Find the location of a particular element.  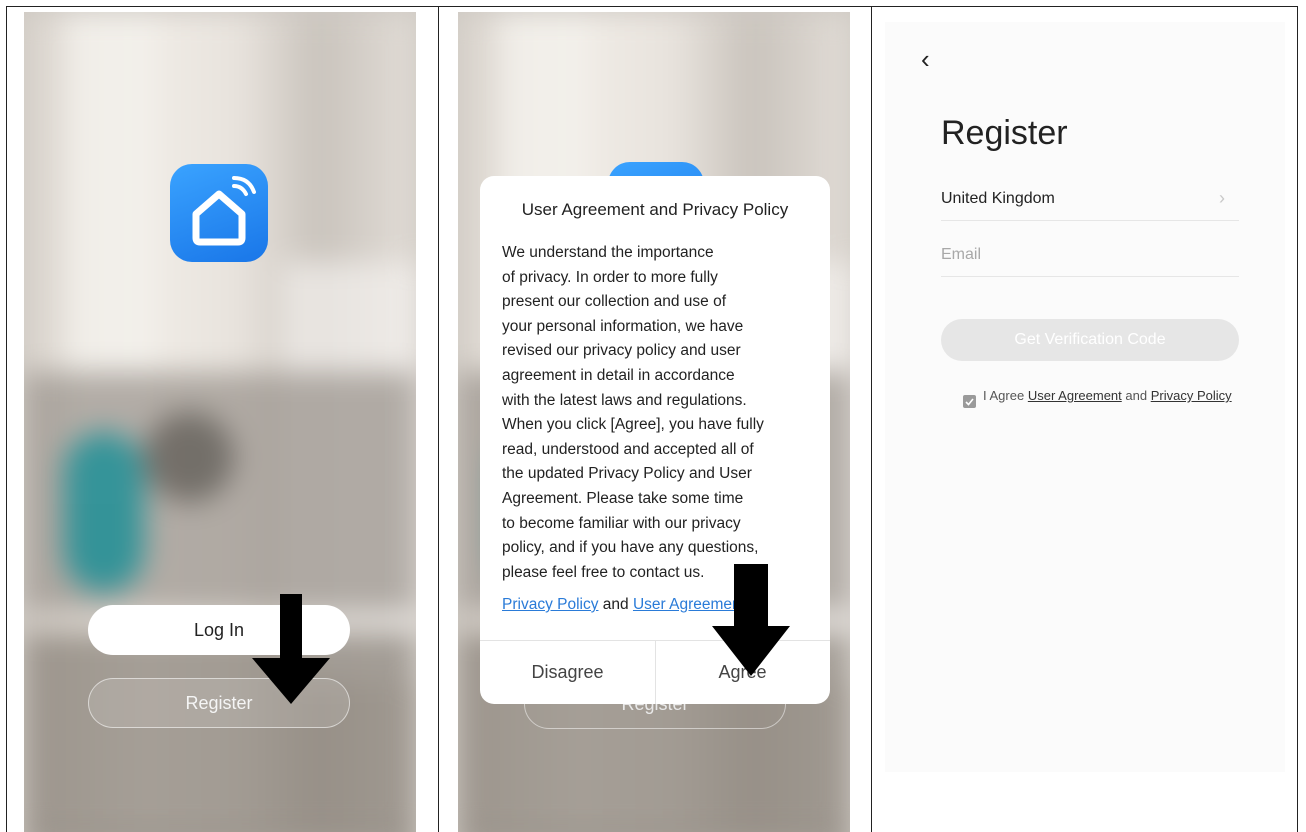

chevron-right-icon: › is located at coordinates (1222, 198).